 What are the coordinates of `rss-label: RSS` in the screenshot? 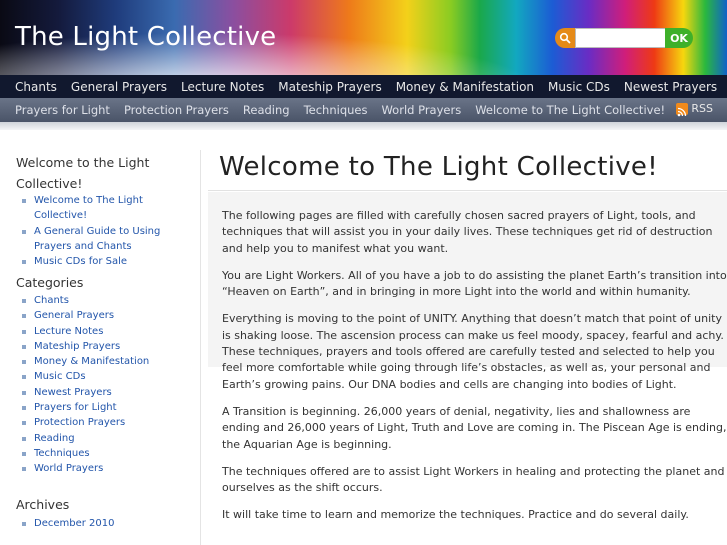 It's located at (702, 108).